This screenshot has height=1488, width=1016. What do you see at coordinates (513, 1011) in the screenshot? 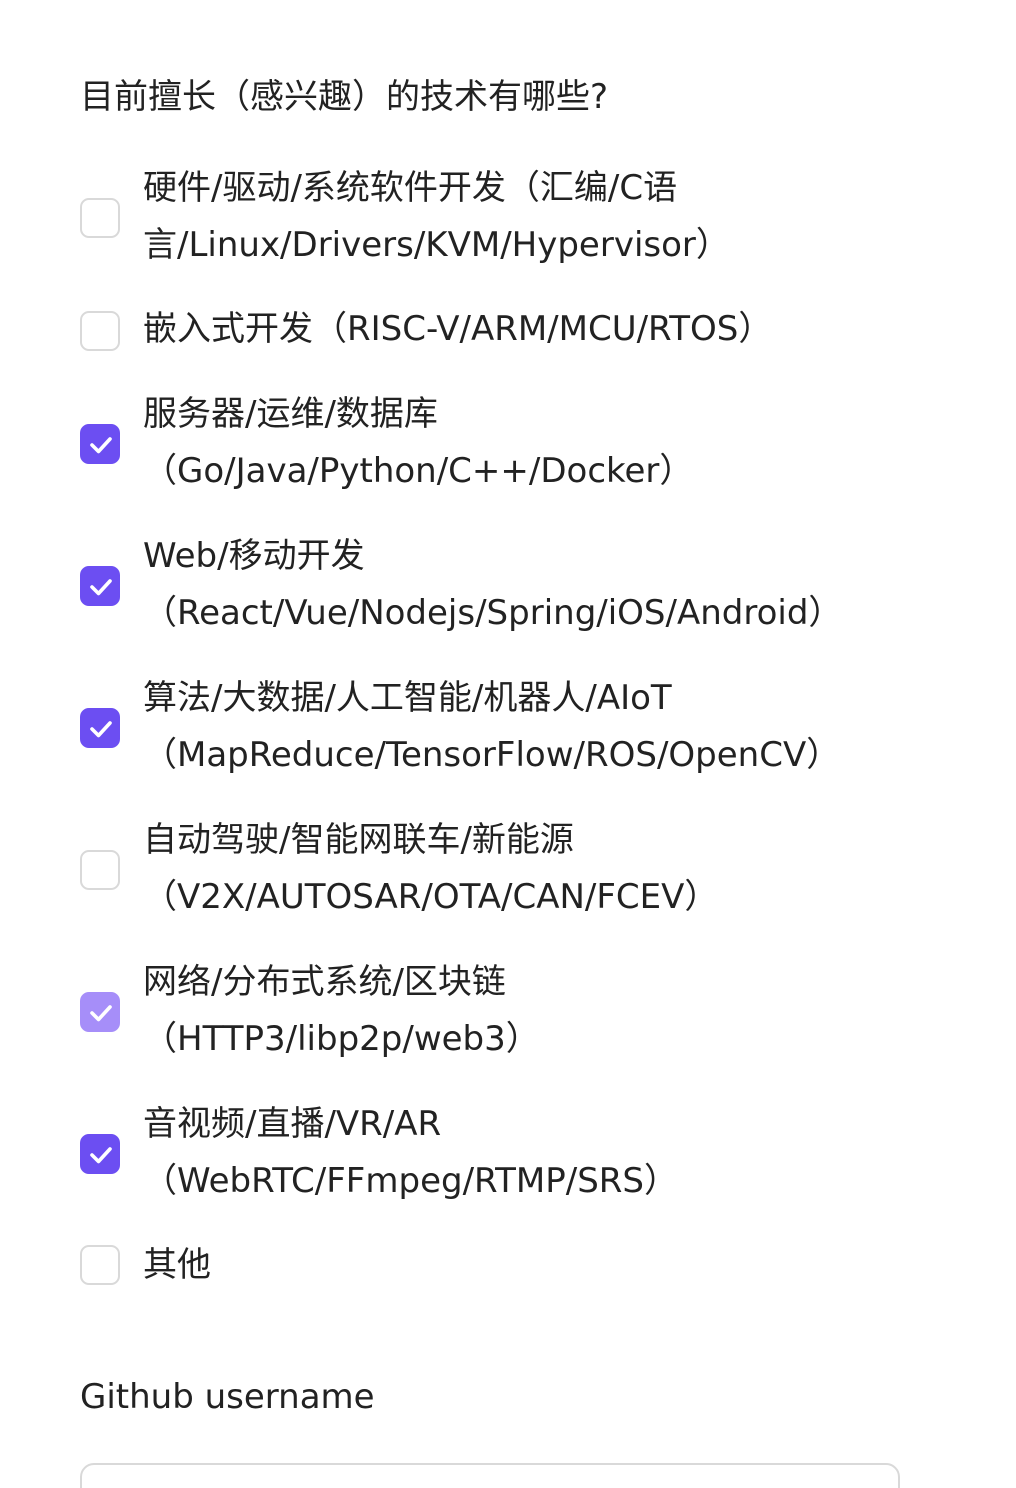
I see `option-label: 网络/分布式系统/区块链 （HTTP3/libp2p/web3）` at bounding box center [513, 1011].